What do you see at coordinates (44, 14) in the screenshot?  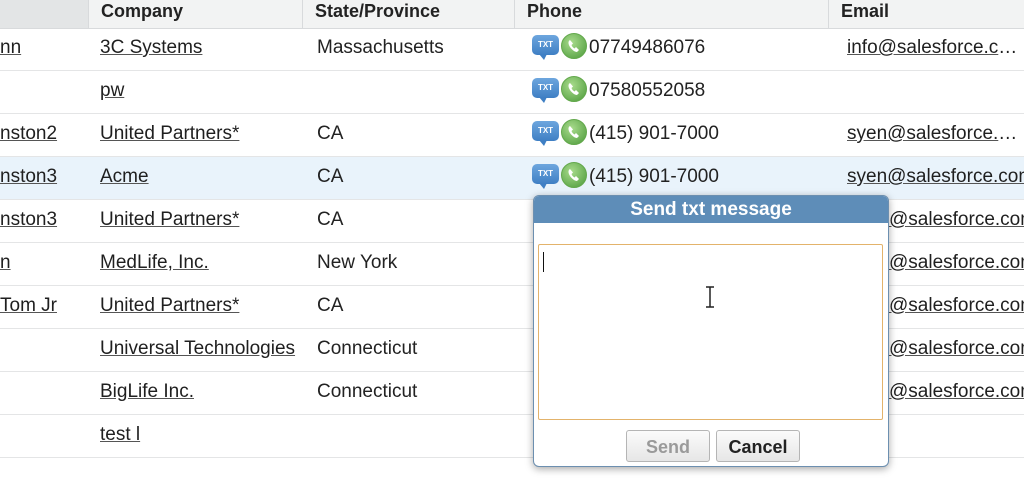 I see `column-header-name` at bounding box center [44, 14].